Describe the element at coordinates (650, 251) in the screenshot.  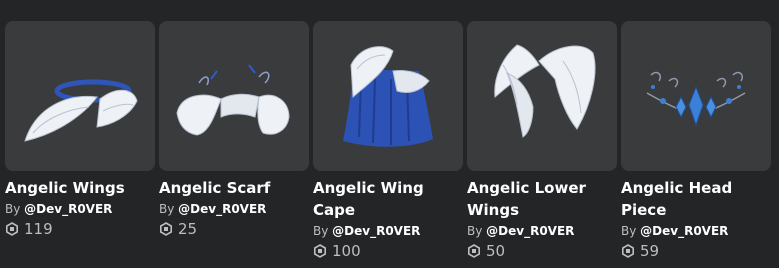
I see `price-value: 59` at that location.